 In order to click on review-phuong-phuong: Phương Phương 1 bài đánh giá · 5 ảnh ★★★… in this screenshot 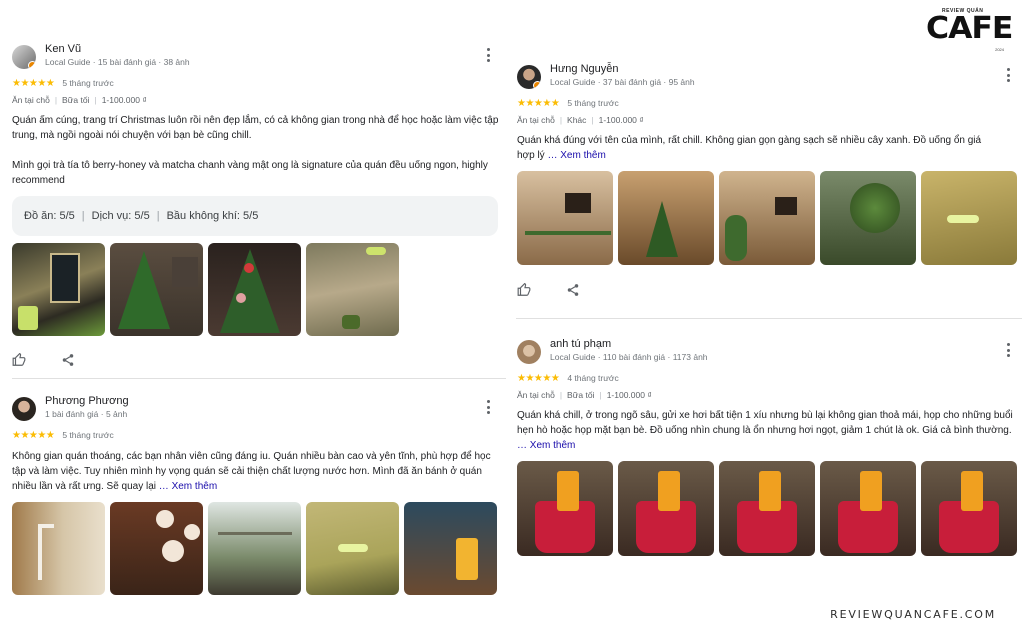, I will do `click(256, 495)`.